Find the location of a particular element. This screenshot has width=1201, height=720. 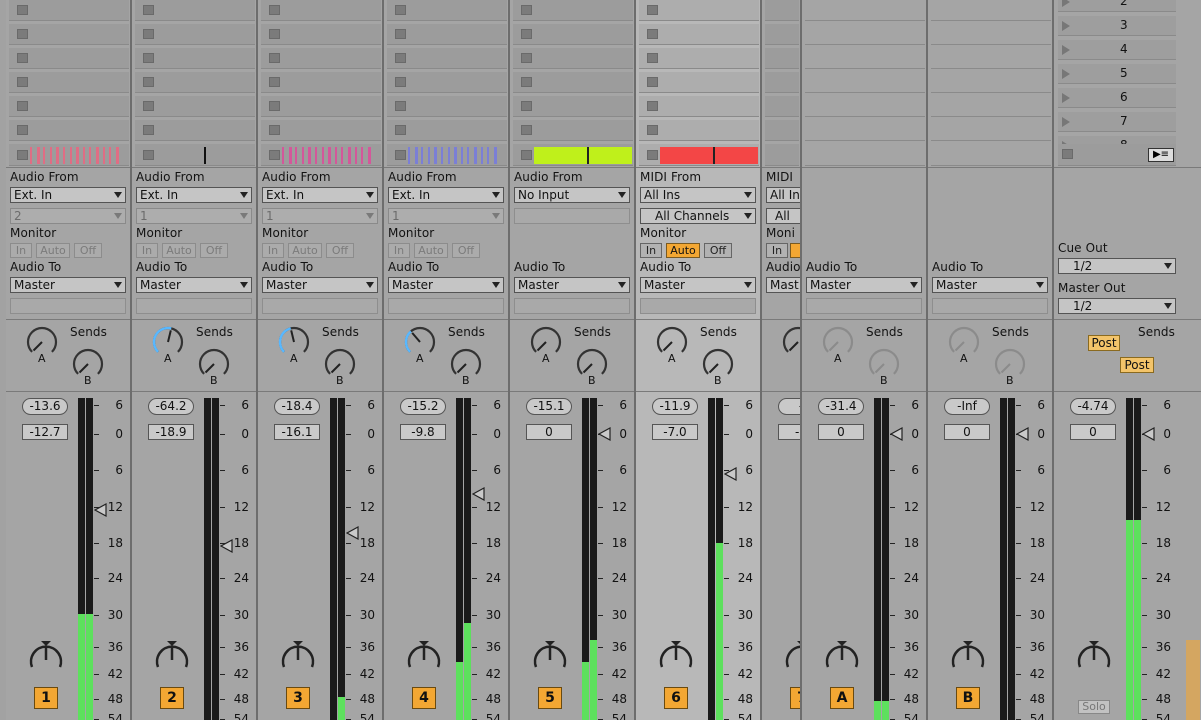

input-channel-dropdown: All Channels is located at coordinates (698, 216).